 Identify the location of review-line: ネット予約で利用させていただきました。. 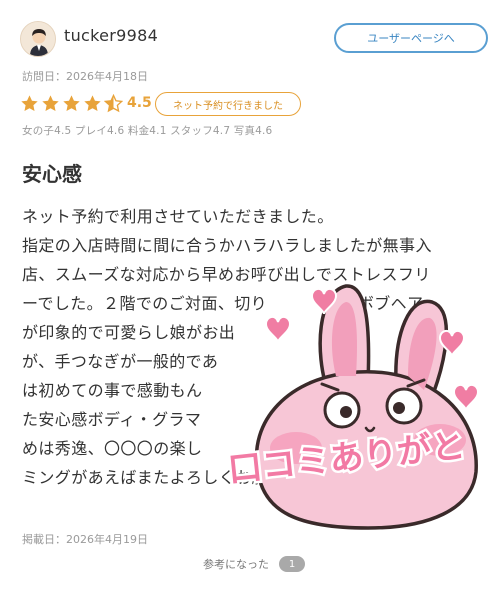
(178, 216).